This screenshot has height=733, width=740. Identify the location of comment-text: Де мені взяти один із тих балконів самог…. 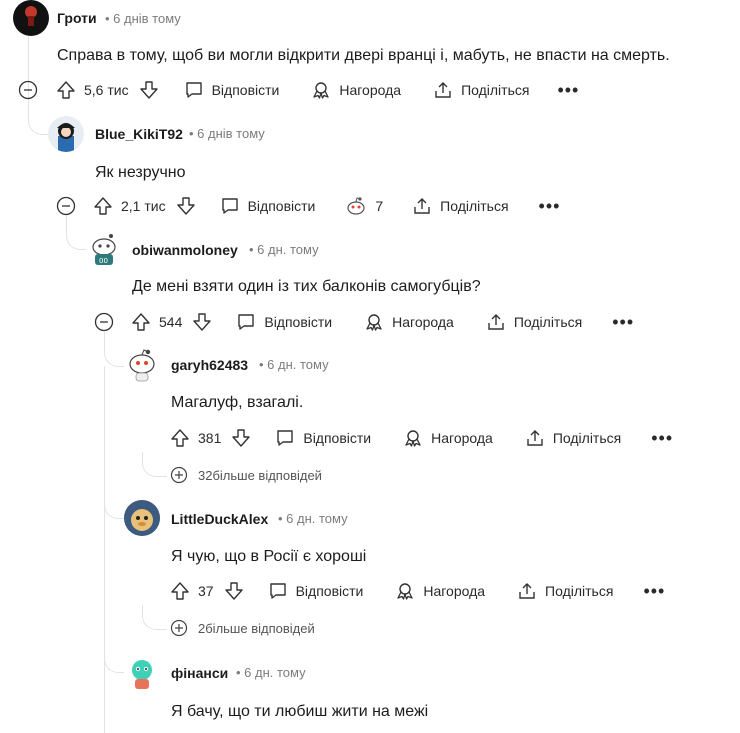
(306, 286).